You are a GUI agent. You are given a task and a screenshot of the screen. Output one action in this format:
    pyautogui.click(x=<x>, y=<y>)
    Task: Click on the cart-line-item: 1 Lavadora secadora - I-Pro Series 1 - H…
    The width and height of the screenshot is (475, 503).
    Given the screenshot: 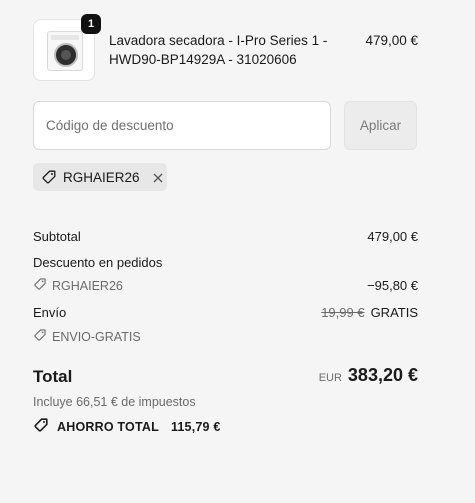 What is the action you would take?
    pyautogui.click(x=225, y=47)
    